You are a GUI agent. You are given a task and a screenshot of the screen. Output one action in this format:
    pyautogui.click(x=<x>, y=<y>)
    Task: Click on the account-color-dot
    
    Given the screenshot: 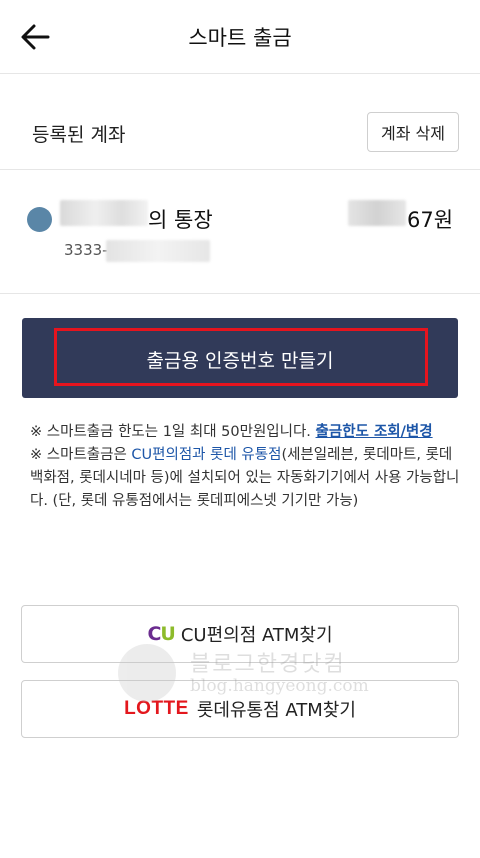 What is the action you would take?
    pyautogui.click(x=39, y=219)
    